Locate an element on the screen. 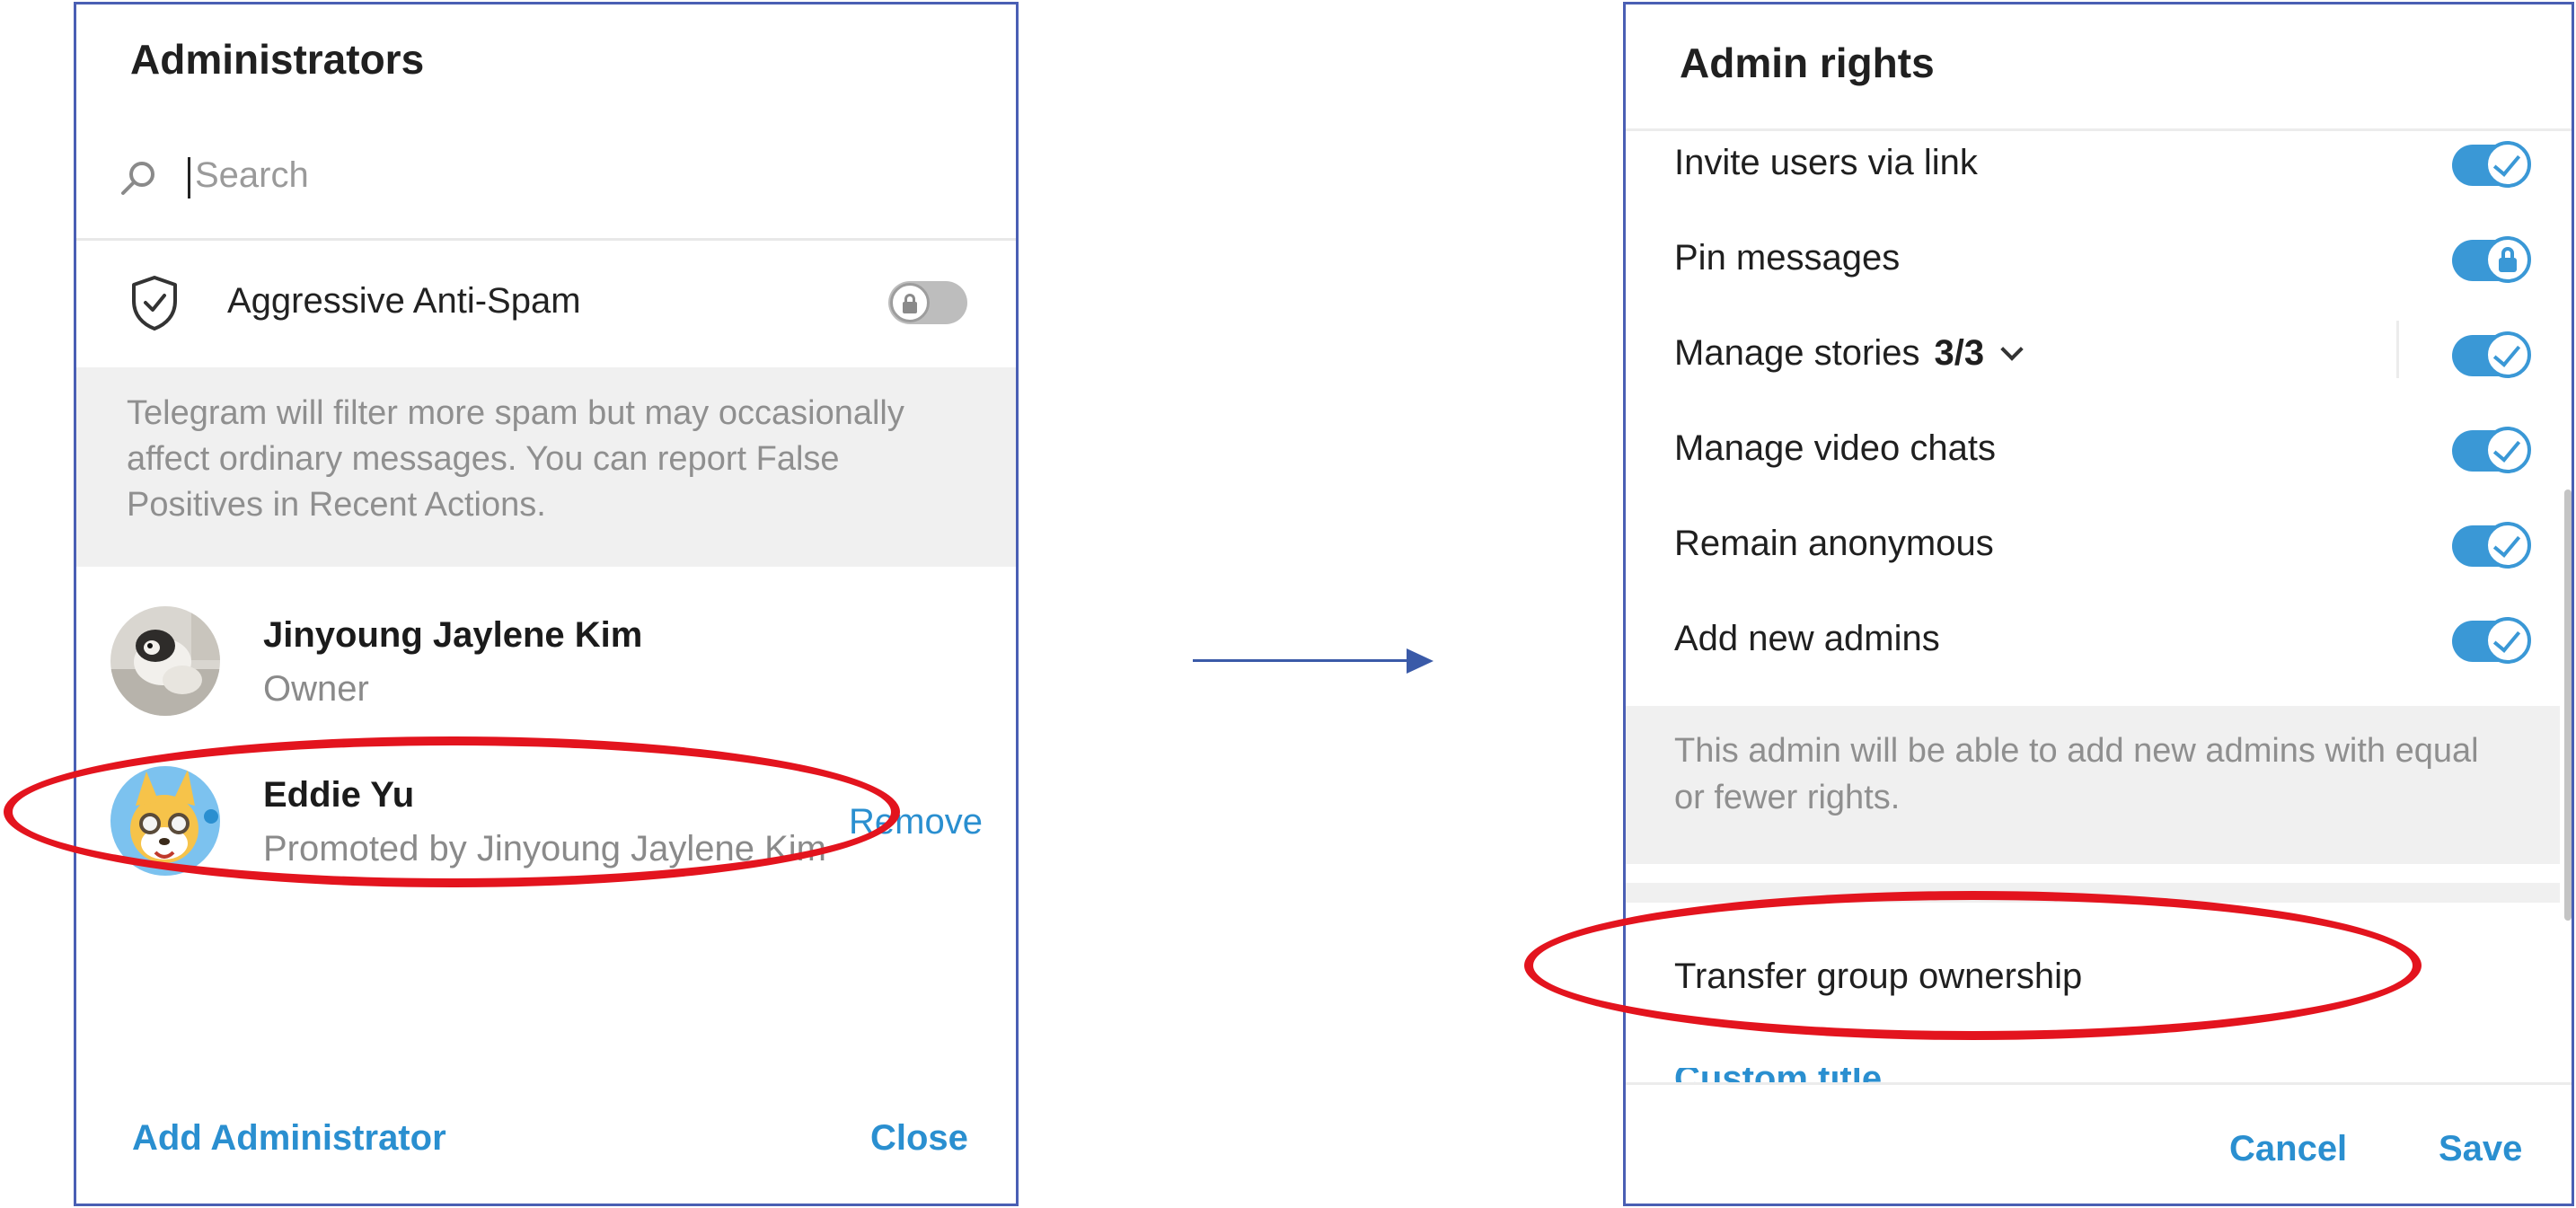 The width and height of the screenshot is (2576, 1208). avatar is located at coordinates (165, 661).